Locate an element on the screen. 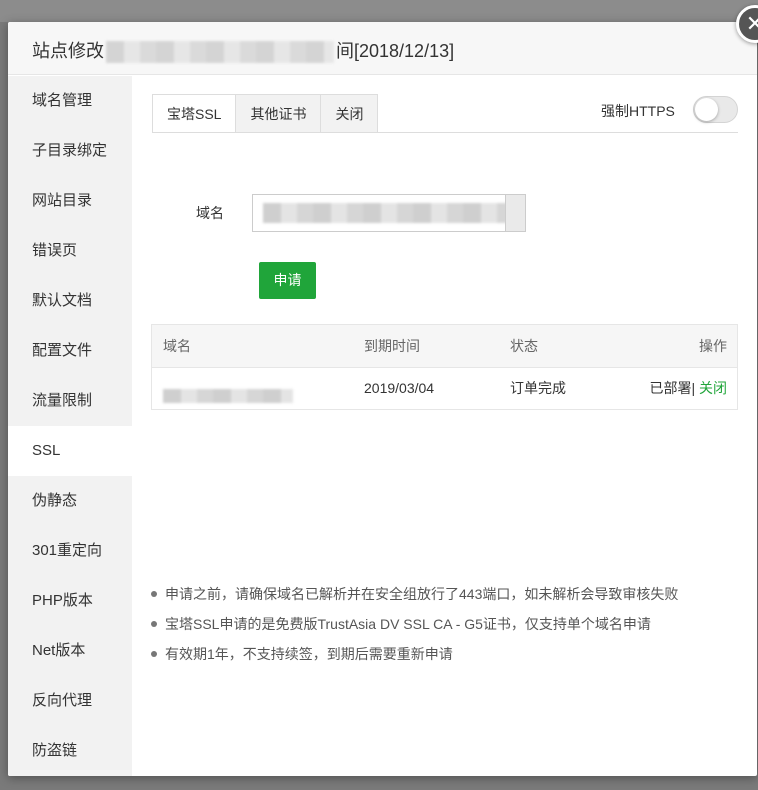  row-domain-cell is located at coordinates (228, 388).